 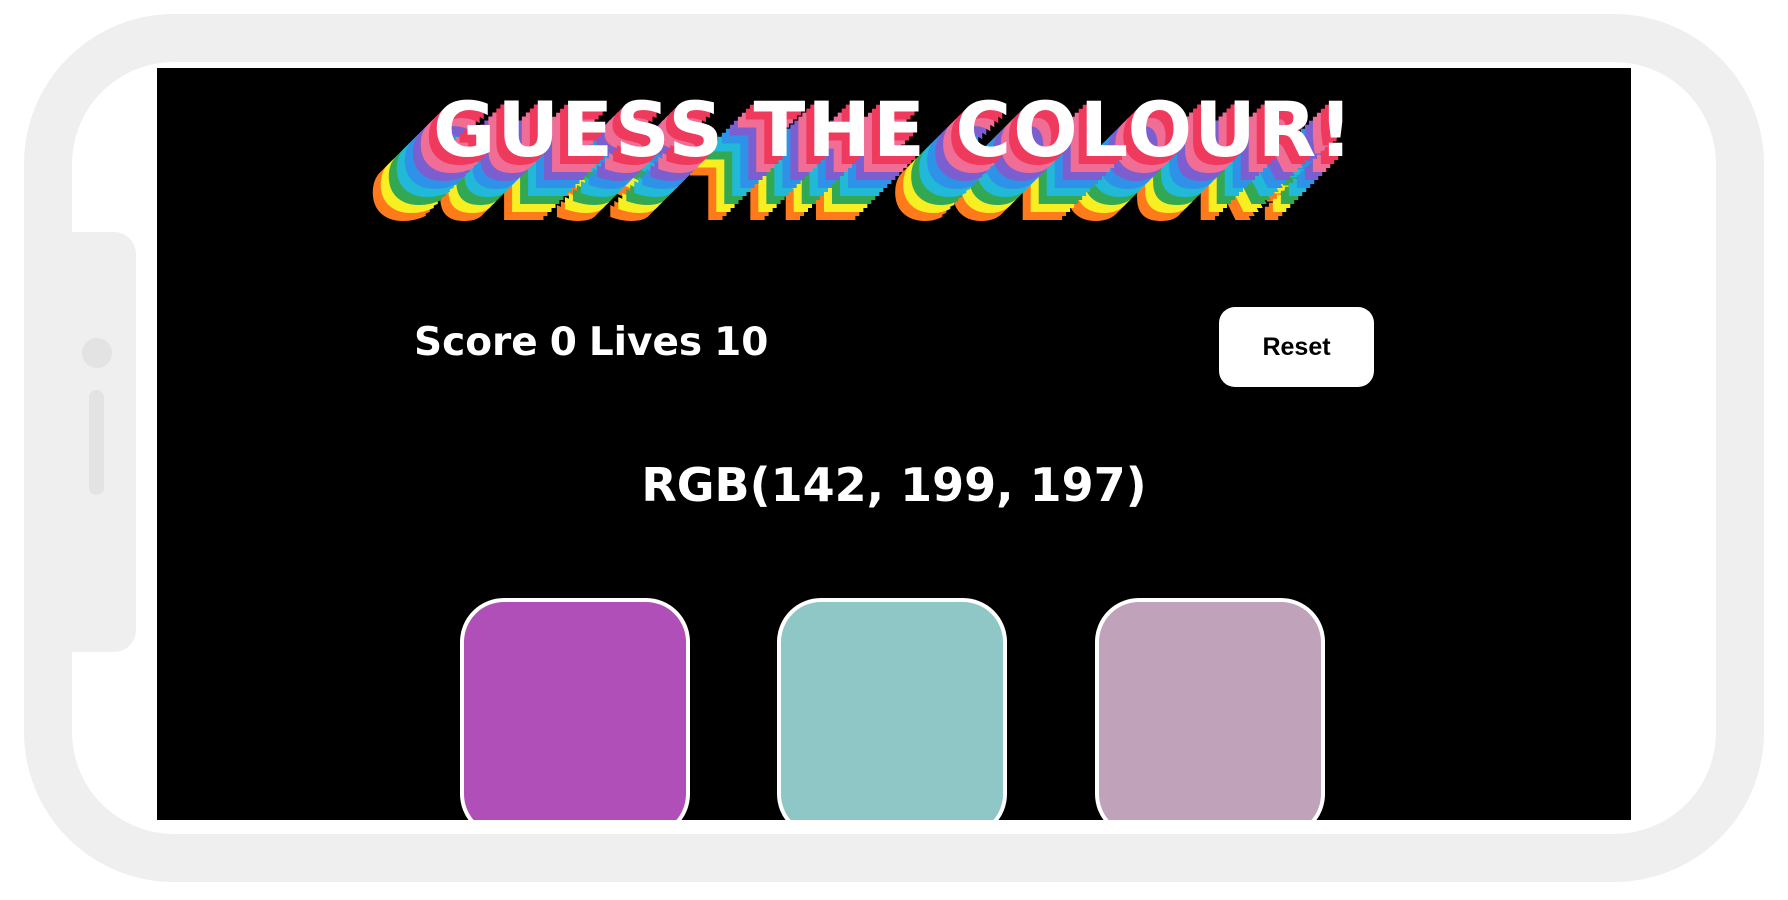 What do you see at coordinates (741, 342) in the screenshot?
I see `lives-value: 10` at bounding box center [741, 342].